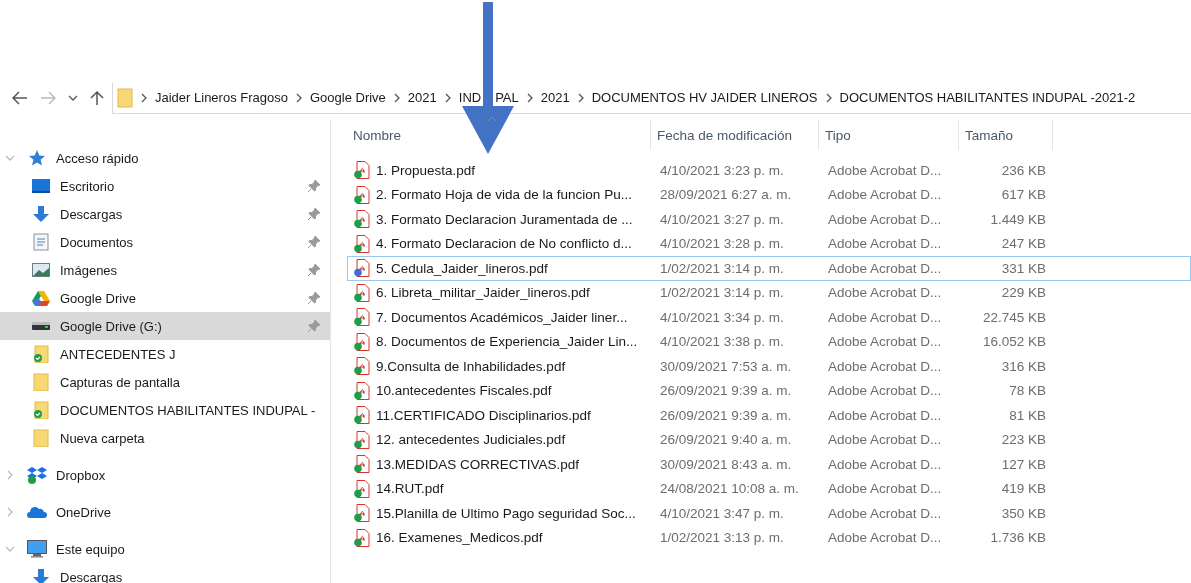 The image size is (1191, 583). Describe the element at coordinates (722, 538) in the screenshot. I see `date-cell-text: 1/02/2021 3:13 p. m.` at that location.